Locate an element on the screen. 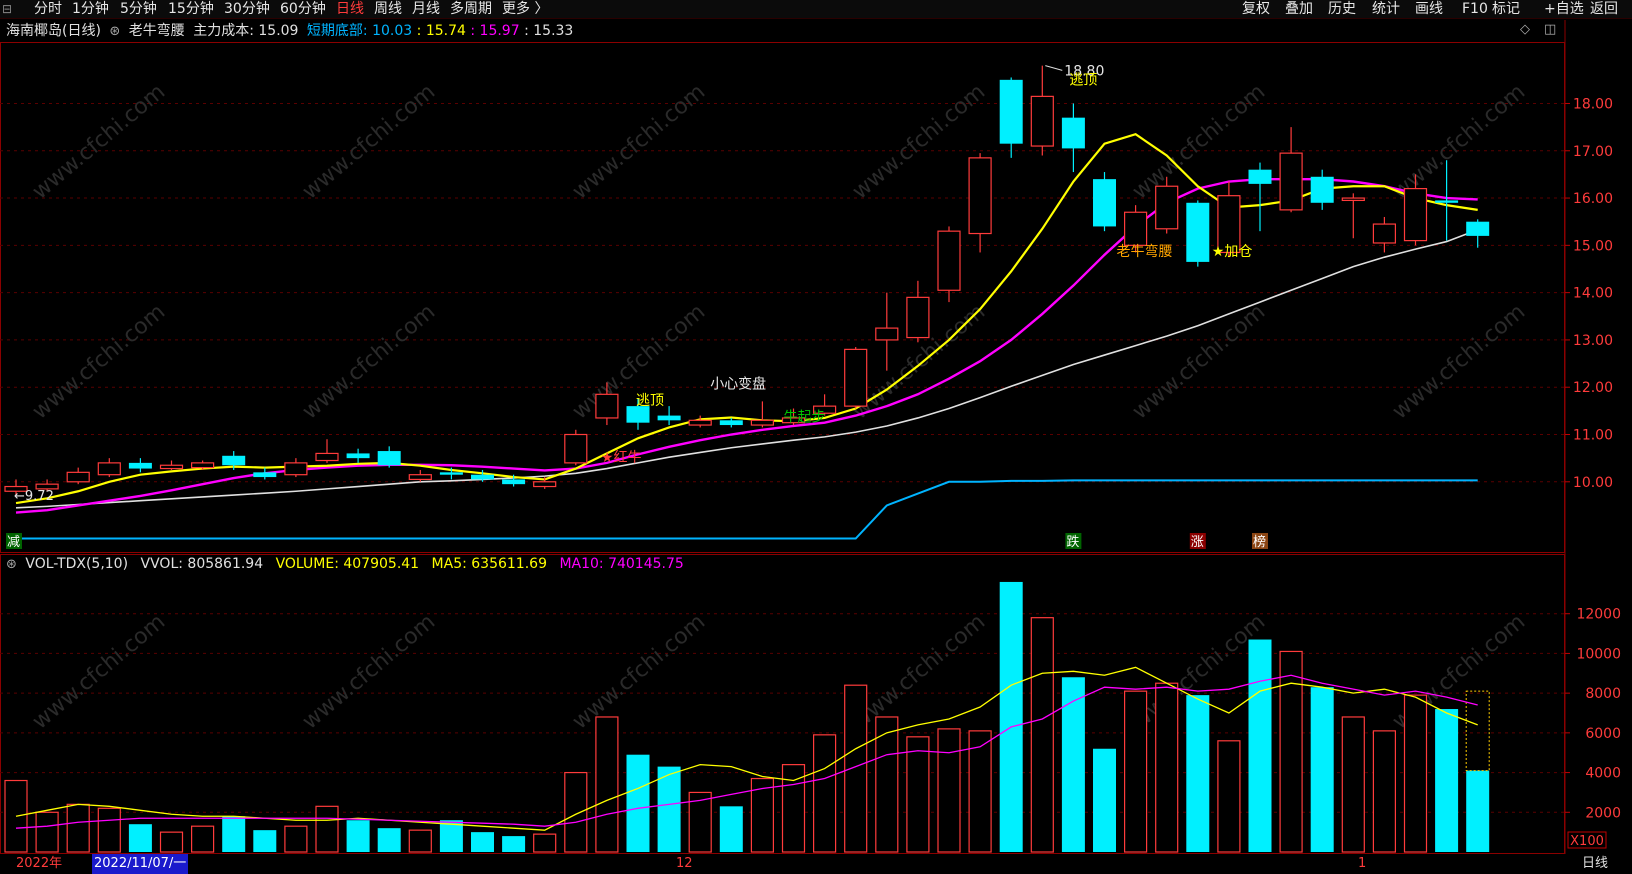 This screenshot has width=1632, height=874. reduce-marker: 减 is located at coordinates (13, 542).